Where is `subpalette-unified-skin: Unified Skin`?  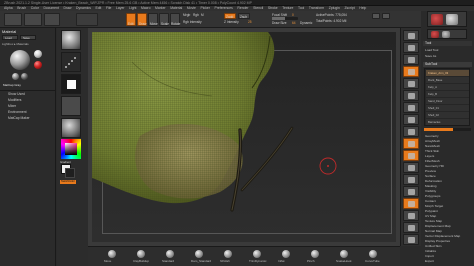
subpalette-unified-skin: Unified Skin is located at coordinates (433, 246).